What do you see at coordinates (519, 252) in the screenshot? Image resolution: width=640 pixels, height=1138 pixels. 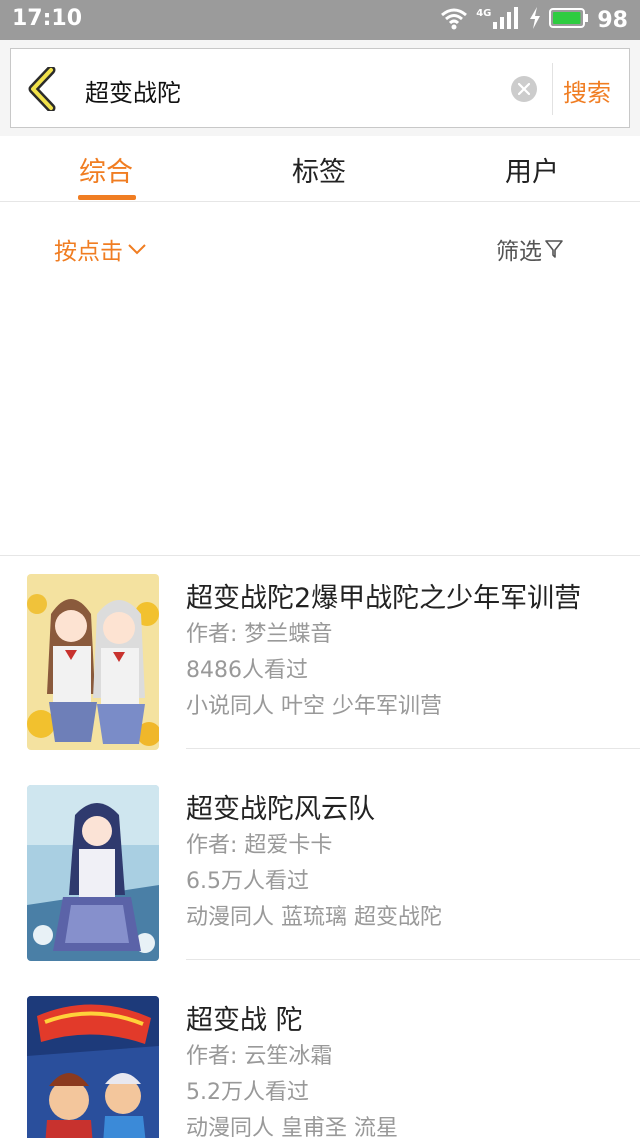 I see `filter-label: 筛选` at bounding box center [519, 252].